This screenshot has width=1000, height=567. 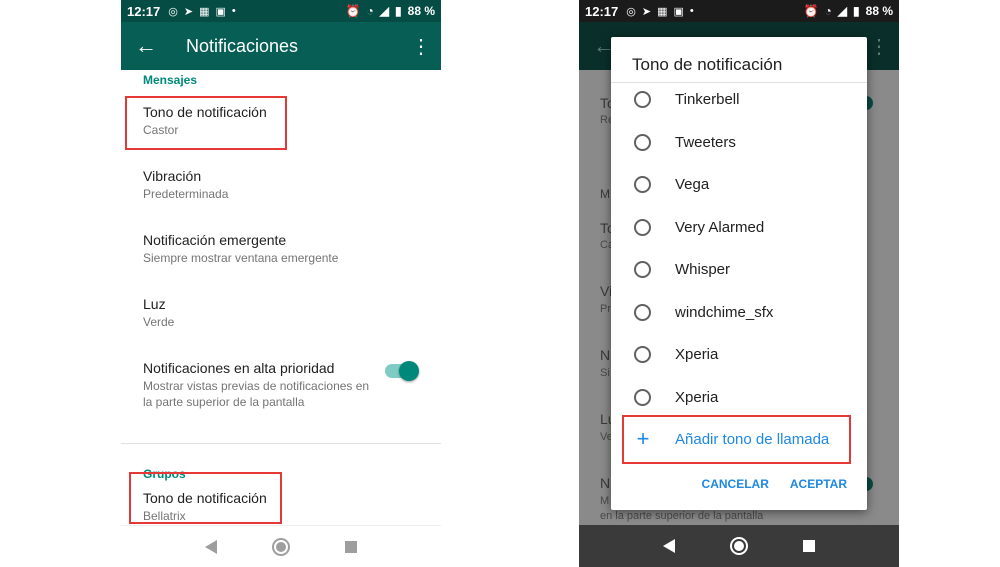 I want to click on option-label: Whisper, so click(x=703, y=269).